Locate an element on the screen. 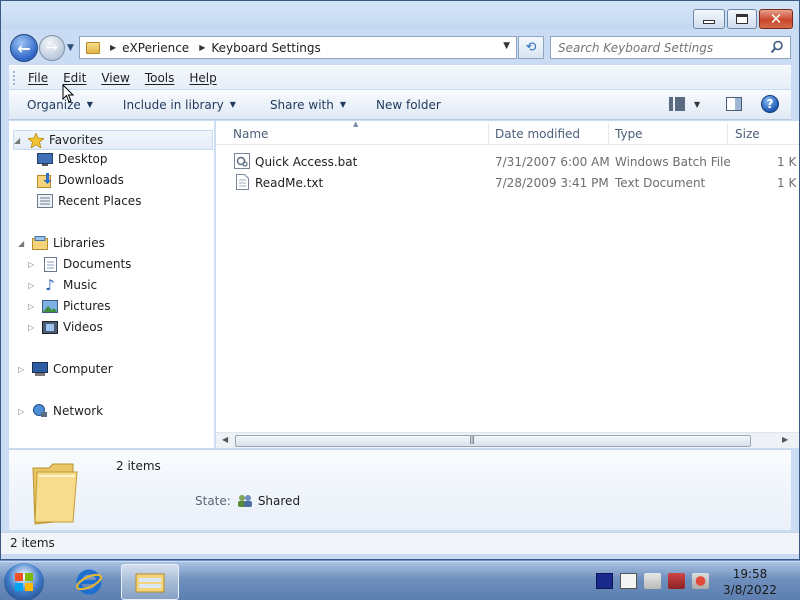 Image resolution: width=800 pixels, height=600 pixels. recent-pages-dropdown-icon: ▼ is located at coordinates (70, 48).